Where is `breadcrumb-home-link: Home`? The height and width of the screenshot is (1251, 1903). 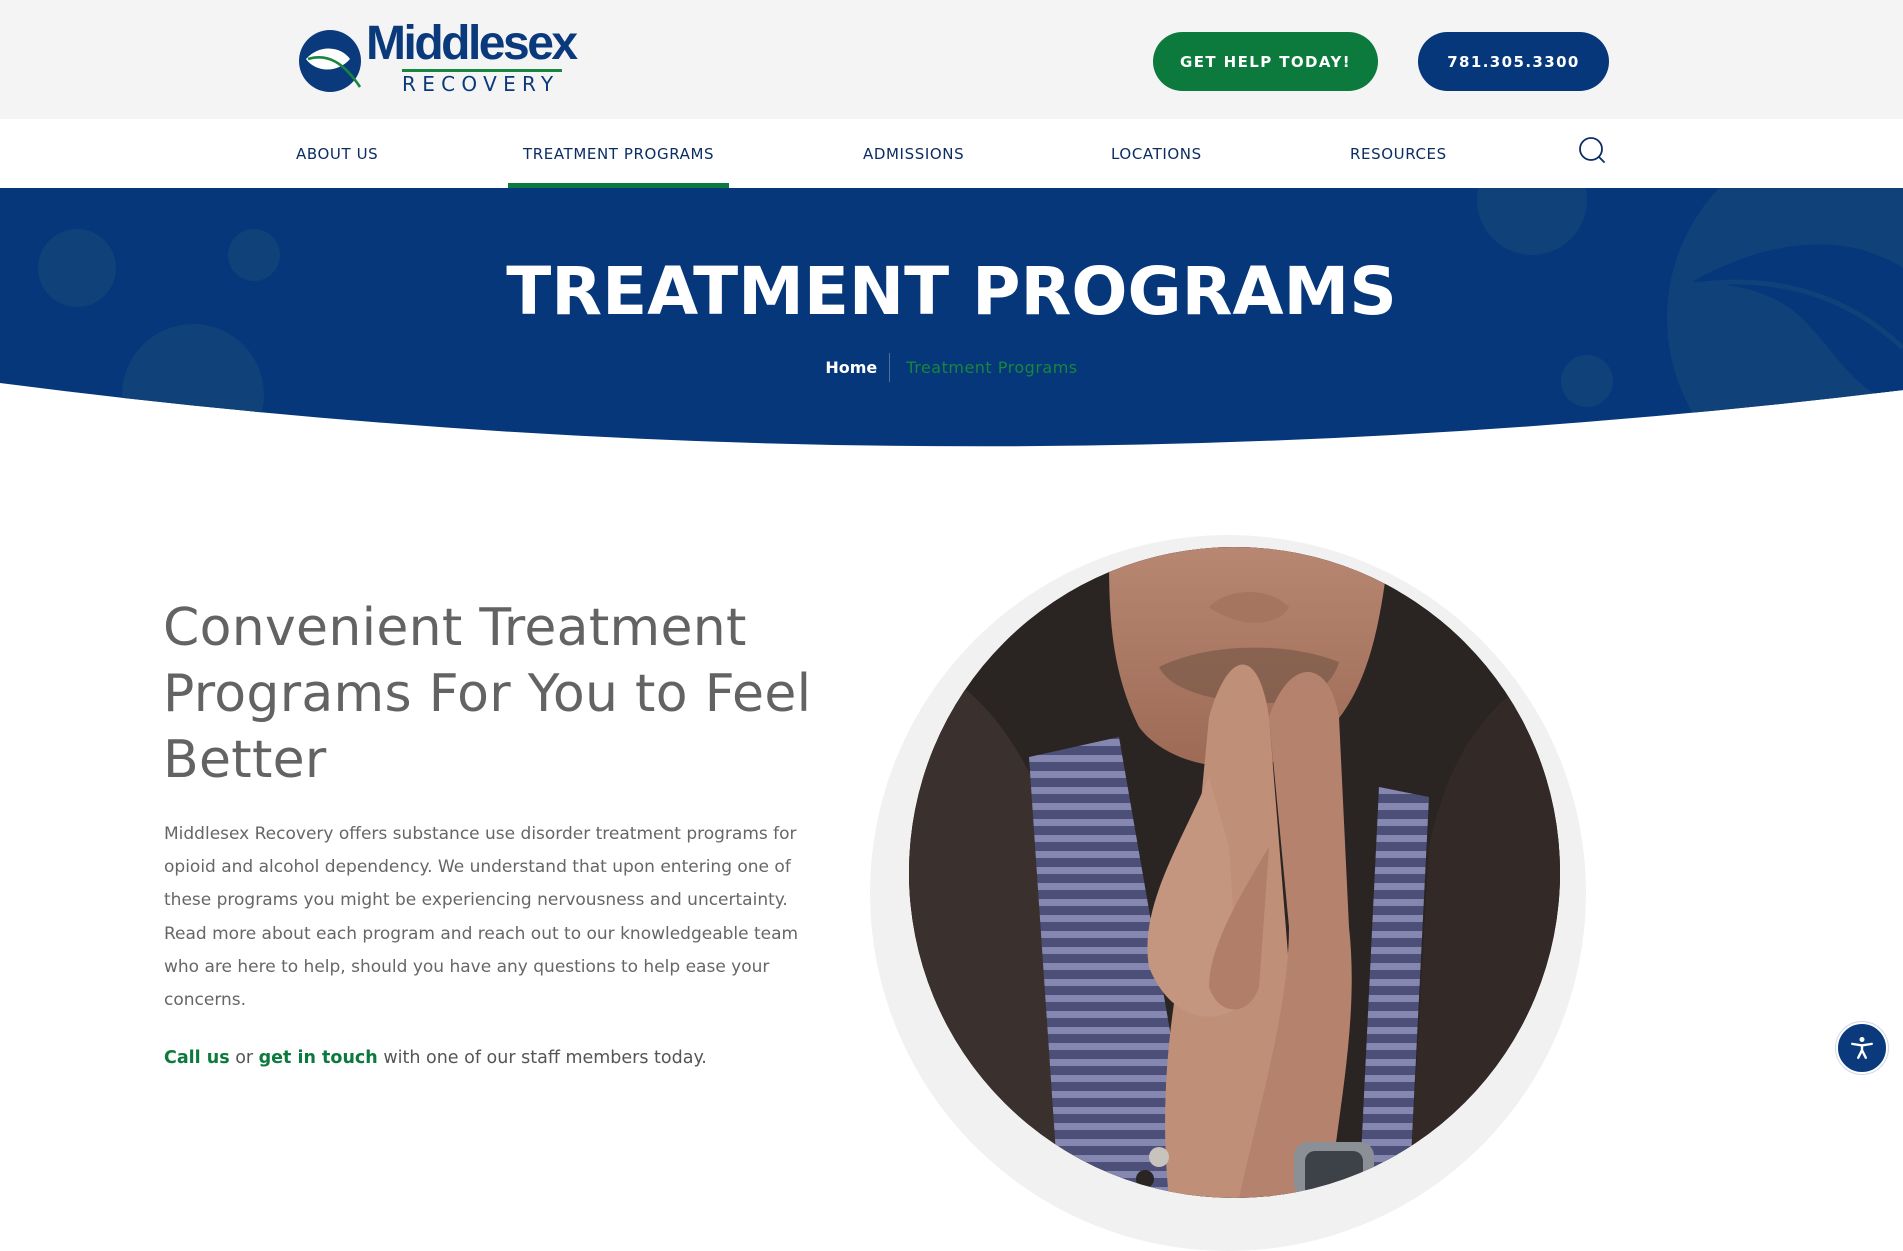 breadcrumb-home-link: Home is located at coordinates (851, 367).